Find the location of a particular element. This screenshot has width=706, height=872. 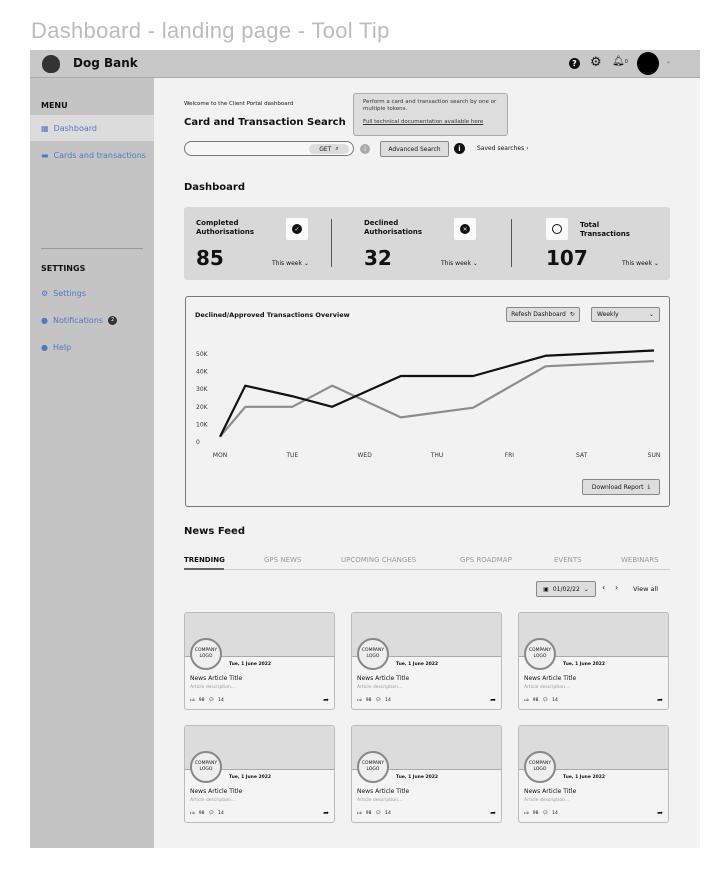

help-icon: ? is located at coordinates (574, 63).